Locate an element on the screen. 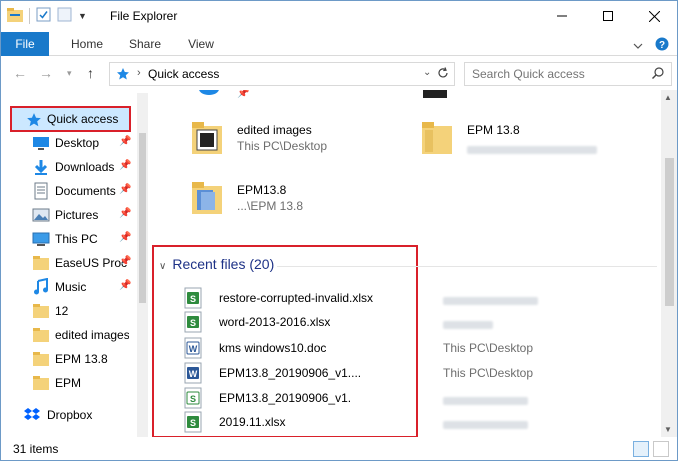  recent-file-row: S restore-corrupted-invalid.xlsx is located at coordinates (422, 298).